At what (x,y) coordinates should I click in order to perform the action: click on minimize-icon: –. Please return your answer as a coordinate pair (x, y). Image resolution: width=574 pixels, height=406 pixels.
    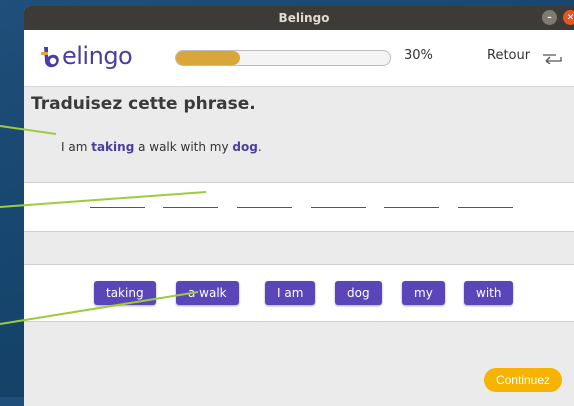
    Looking at the image, I should click on (549, 17).